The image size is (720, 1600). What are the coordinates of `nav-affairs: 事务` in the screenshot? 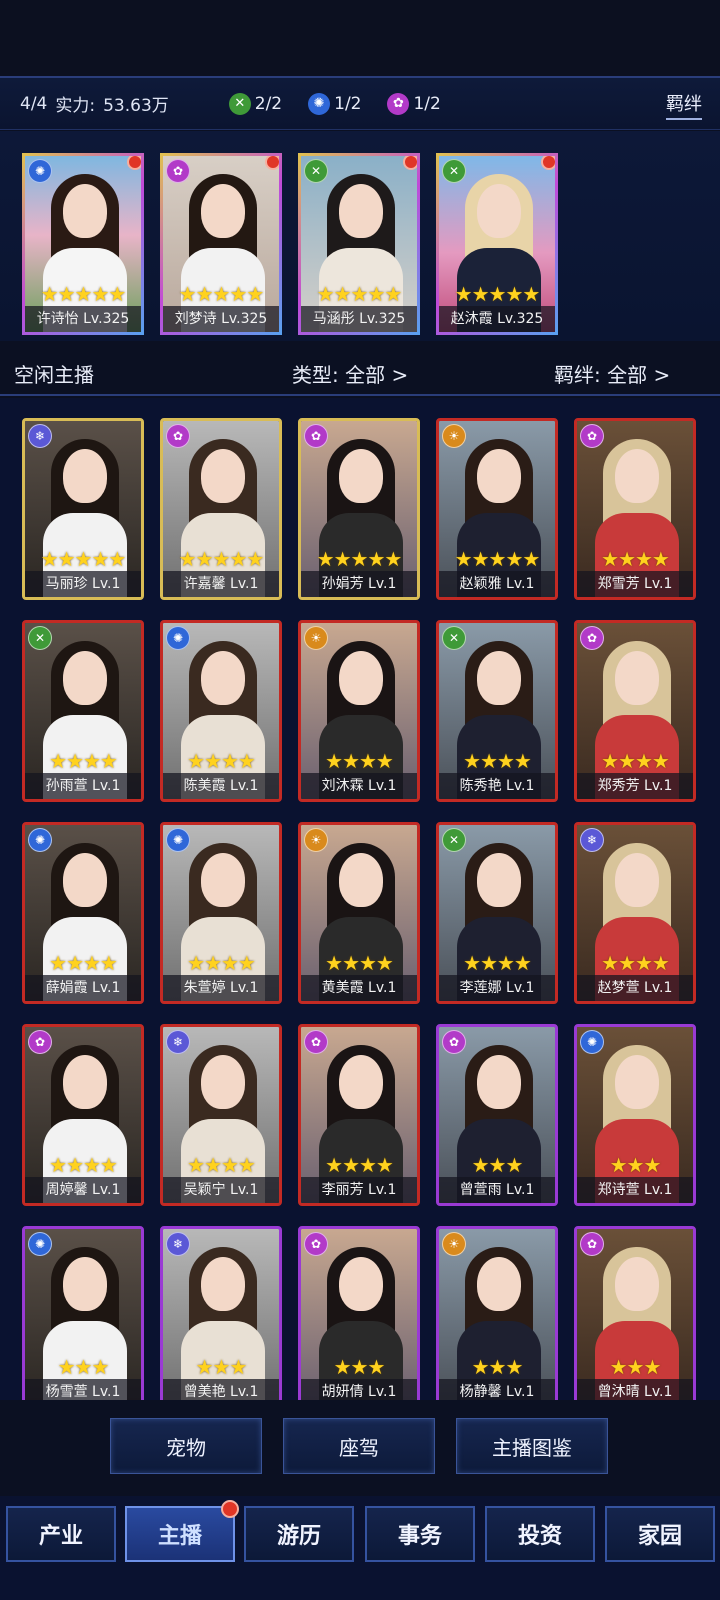 It's located at (420, 1534).